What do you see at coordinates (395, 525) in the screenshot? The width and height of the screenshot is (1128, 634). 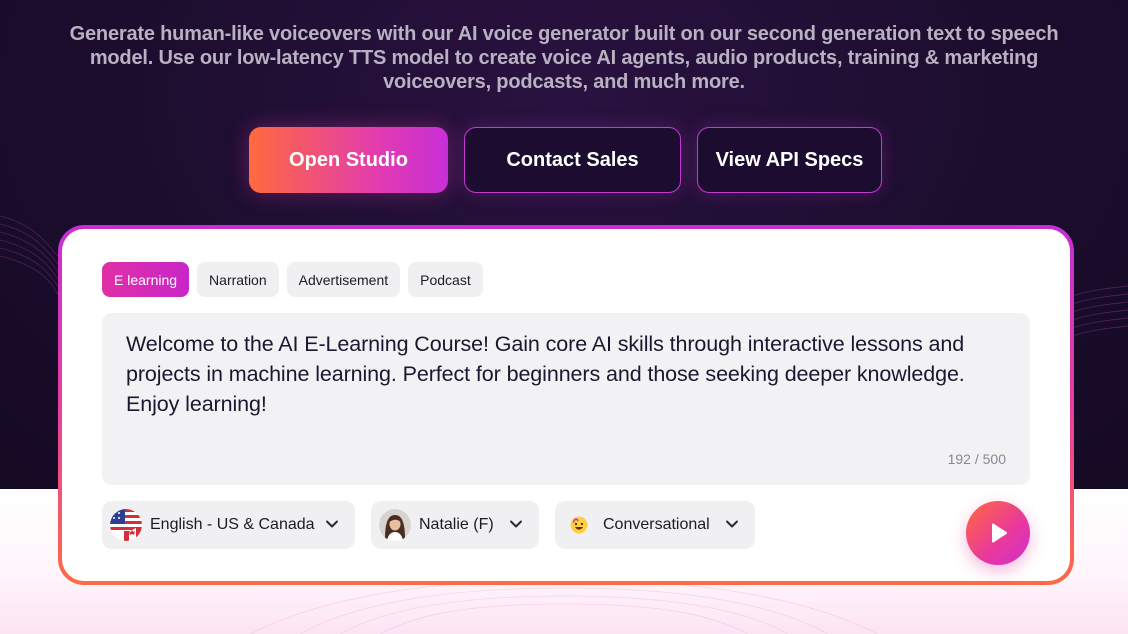 I see `natalie-avatar` at bounding box center [395, 525].